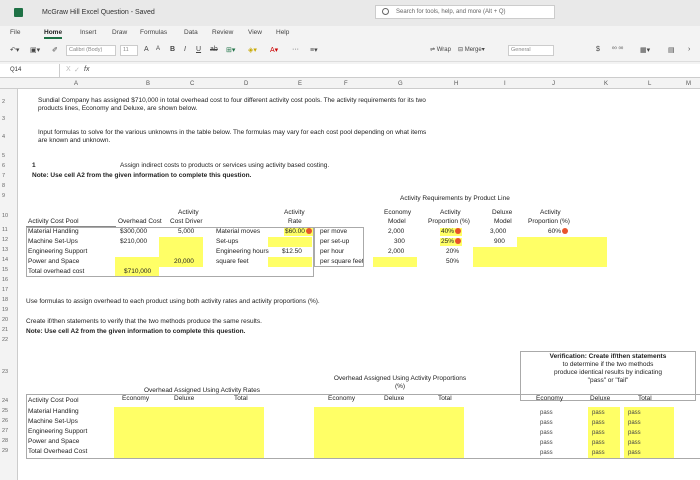 The height and width of the screenshot is (480, 700). I want to click on column-header: K, so click(606, 84).